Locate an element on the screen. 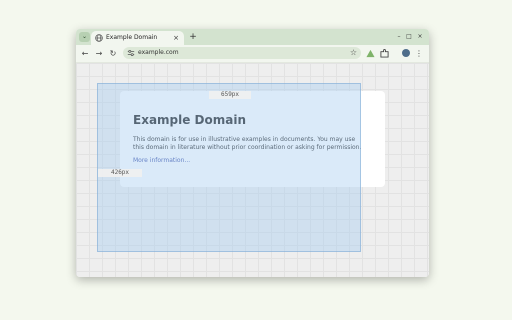  chevron-down-icon: ⌄ is located at coordinates (84, 36).